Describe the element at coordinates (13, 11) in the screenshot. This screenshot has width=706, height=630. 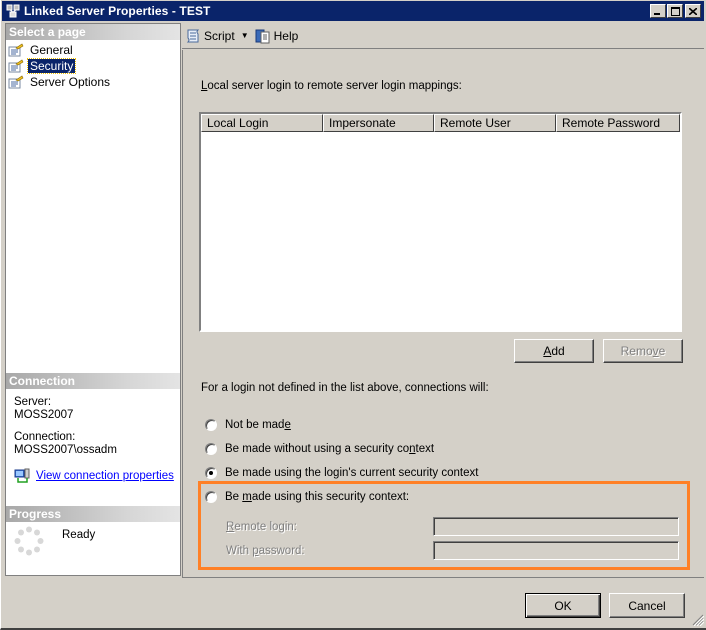
I see `linked-server-icon` at that location.